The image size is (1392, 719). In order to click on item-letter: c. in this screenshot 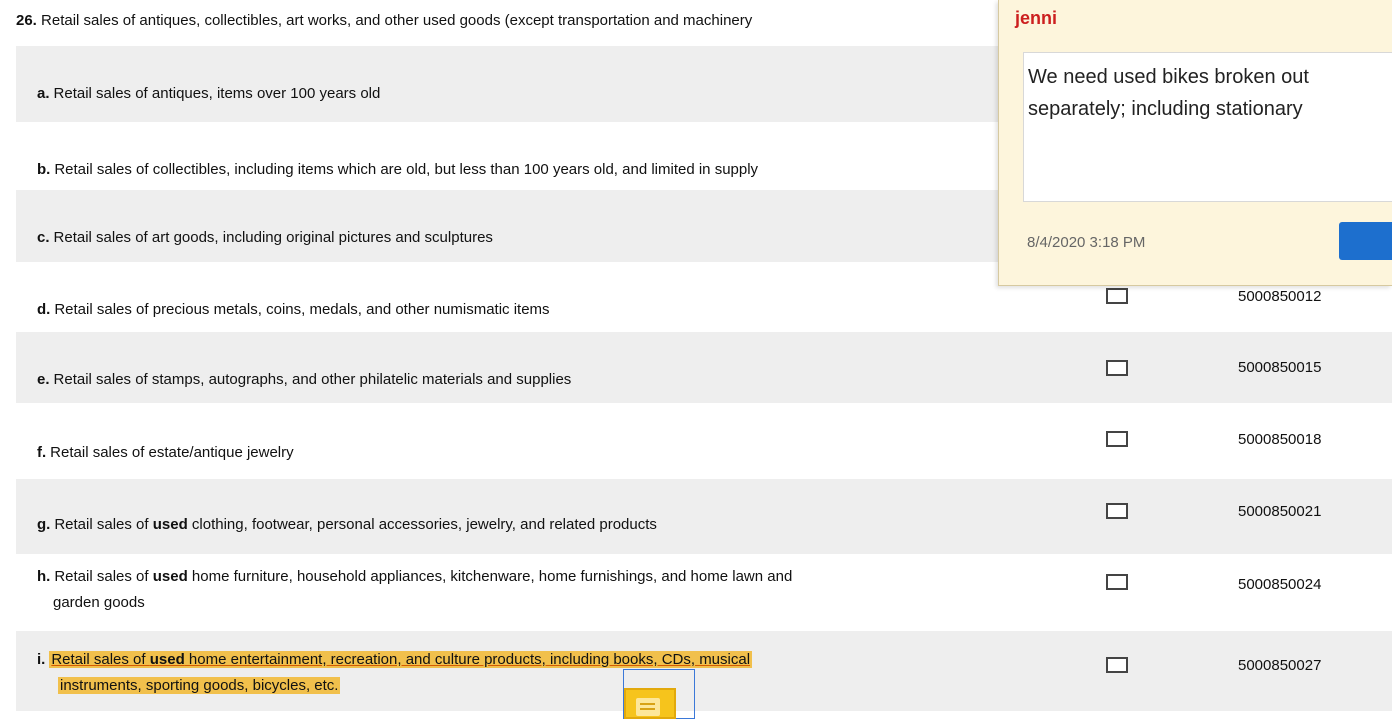, I will do `click(43, 237)`.